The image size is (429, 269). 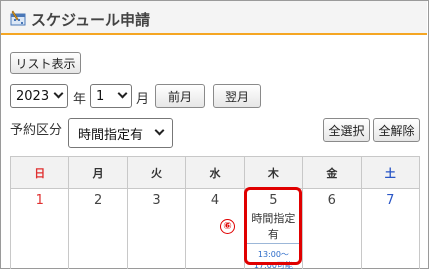 I want to click on booking-type-label: 予約区分, so click(x=36, y=130).